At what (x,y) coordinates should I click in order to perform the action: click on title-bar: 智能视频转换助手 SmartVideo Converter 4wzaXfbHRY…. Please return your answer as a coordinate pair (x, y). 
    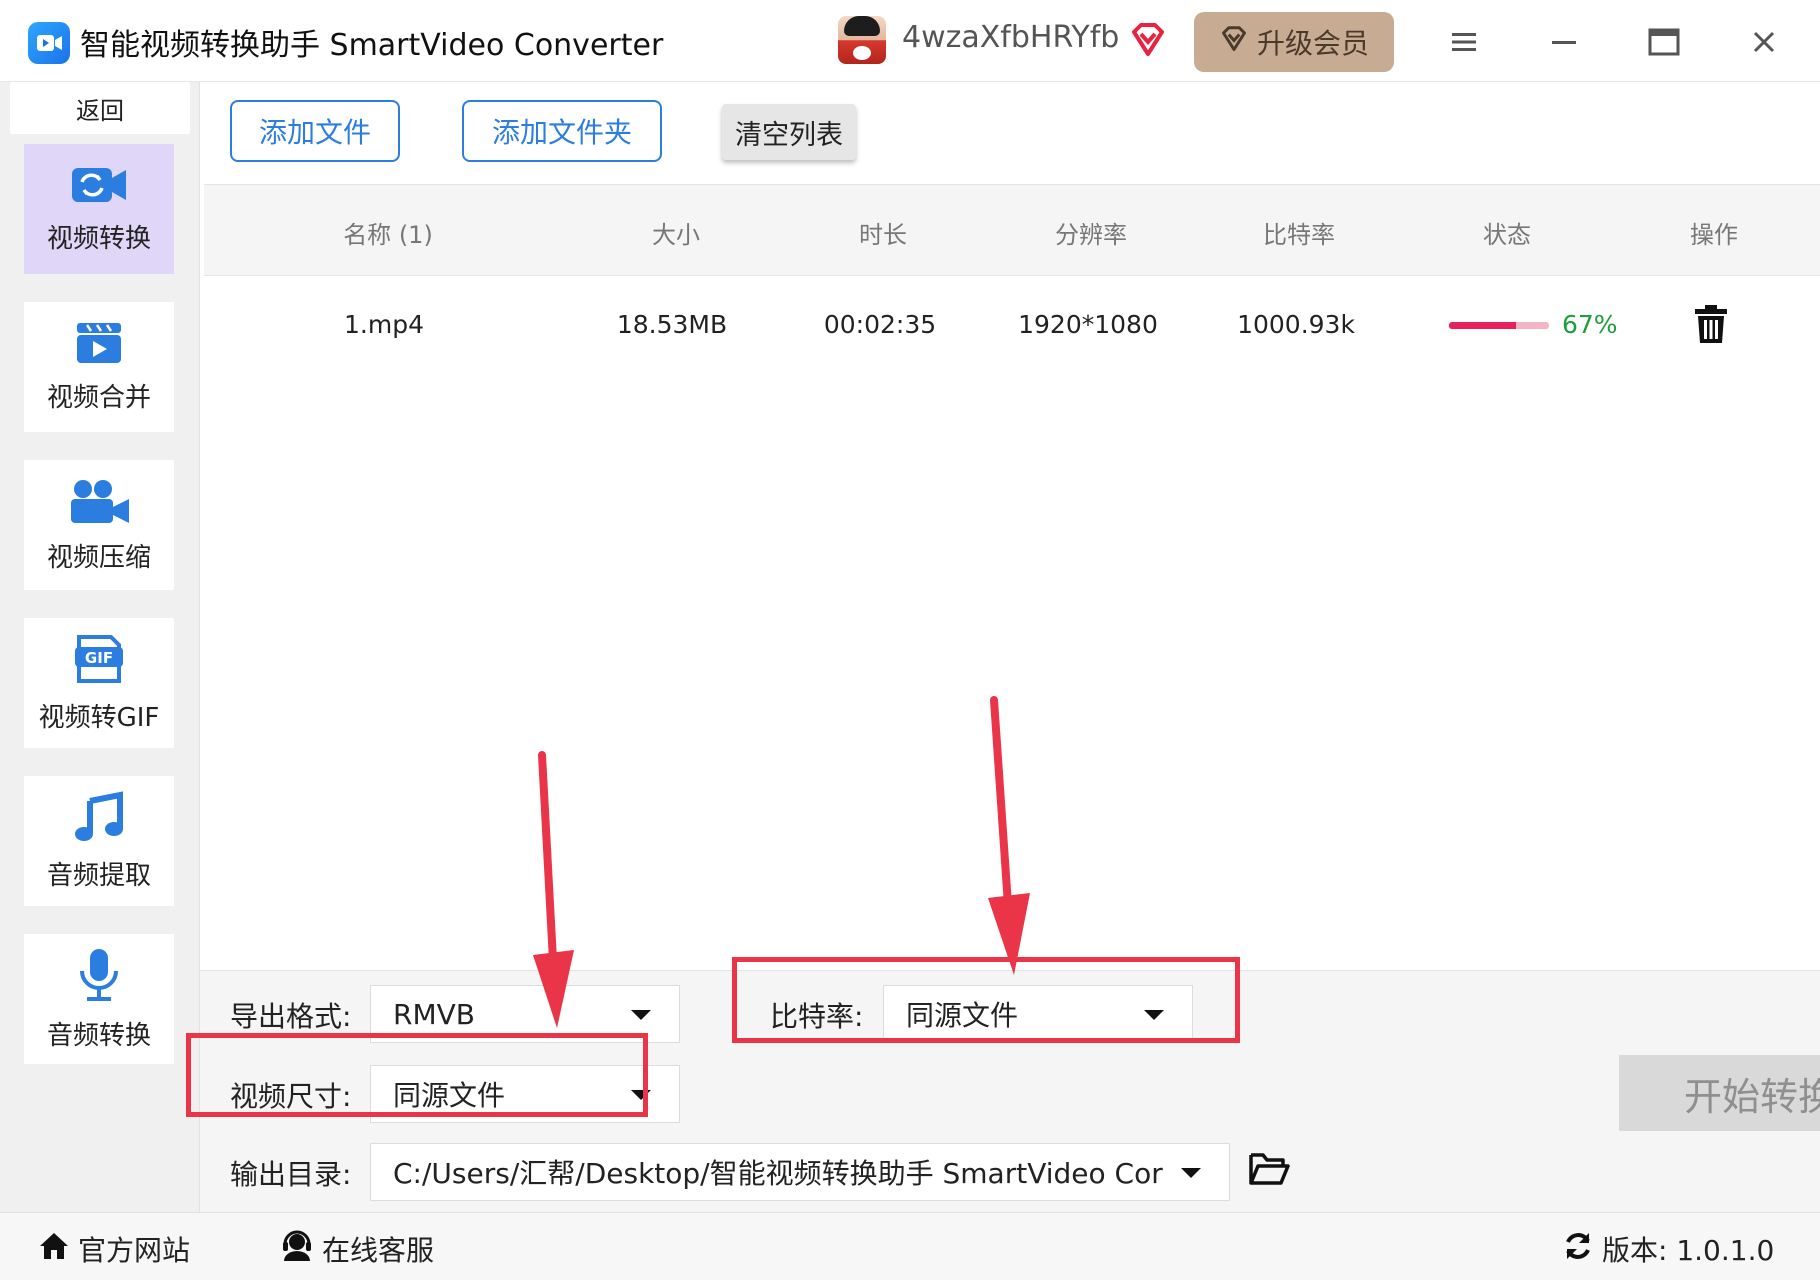
    Looking at the image, I should click on (910, 41).